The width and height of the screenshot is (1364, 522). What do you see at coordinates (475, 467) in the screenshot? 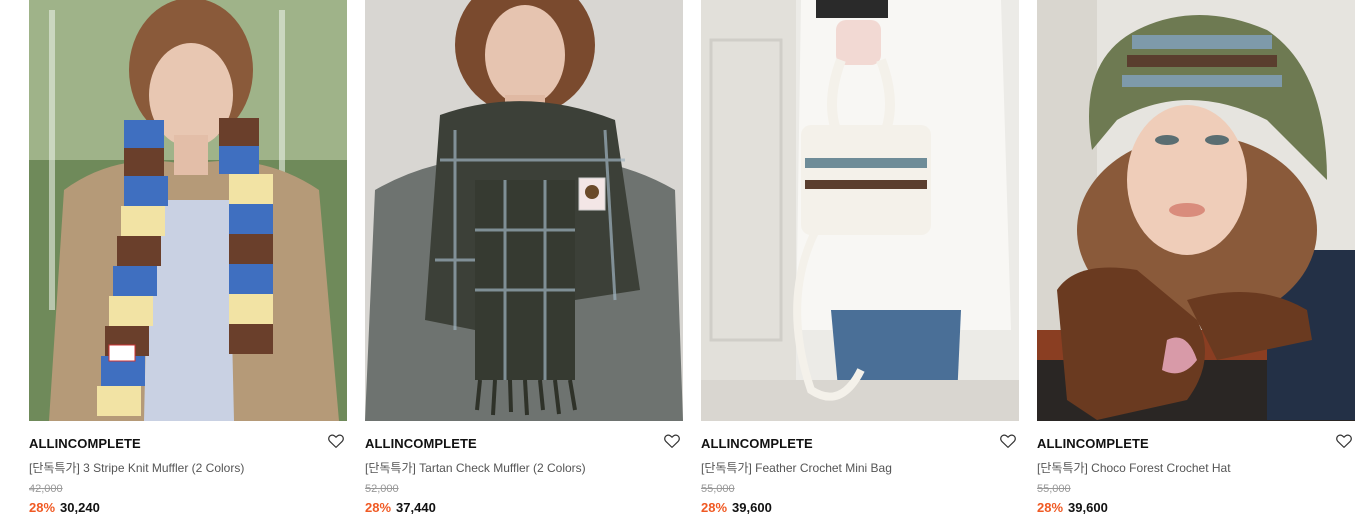
I see `product-name: [단독특가] Tartan Check Muffler (2 Colors)` at bounding box center [475, 467].